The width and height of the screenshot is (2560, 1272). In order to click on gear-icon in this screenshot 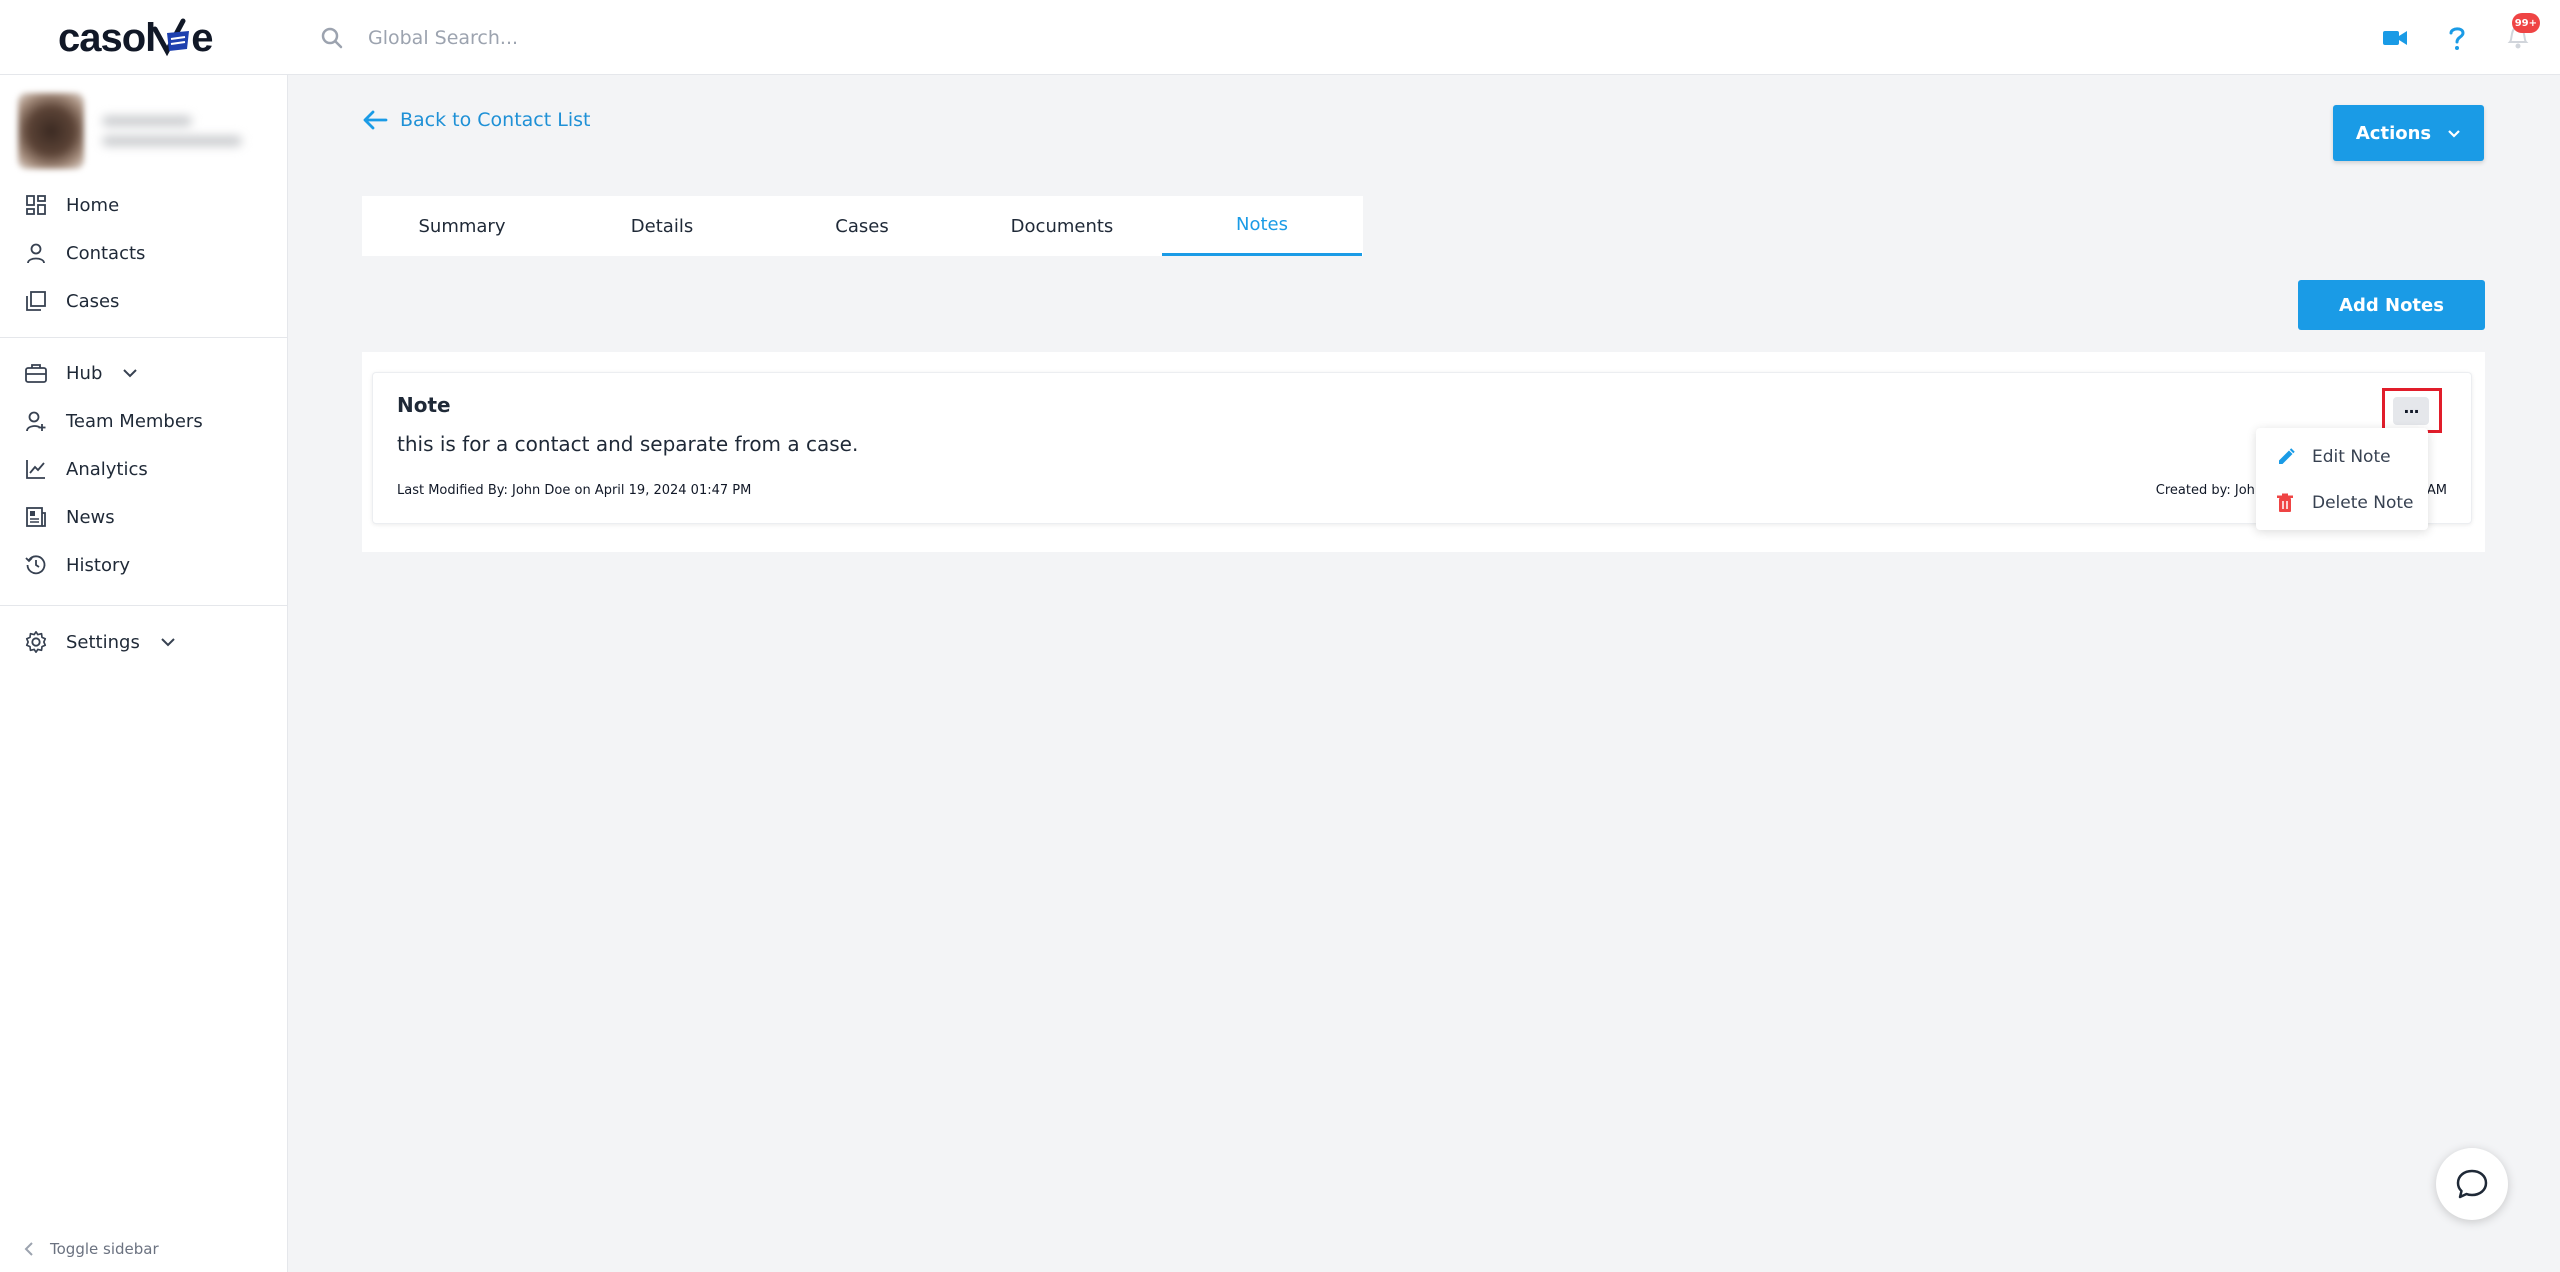, I will do `click(36, 642)`.